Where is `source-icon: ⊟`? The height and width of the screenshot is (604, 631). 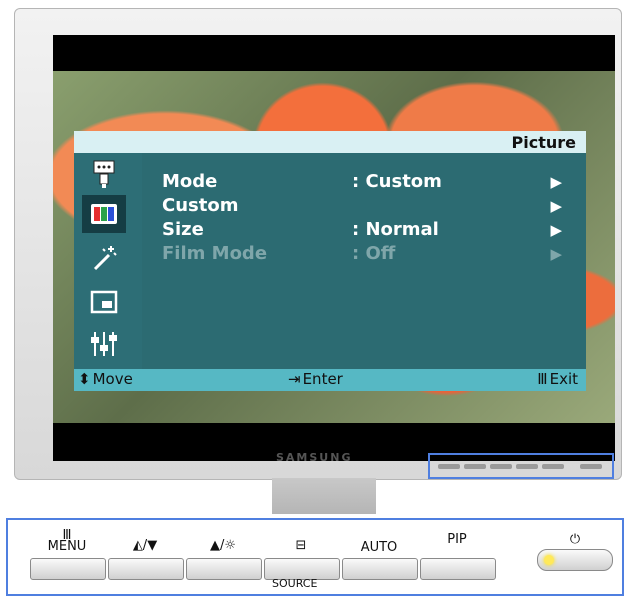 source-icon: ⊟ is located at coordinates (301, 545).